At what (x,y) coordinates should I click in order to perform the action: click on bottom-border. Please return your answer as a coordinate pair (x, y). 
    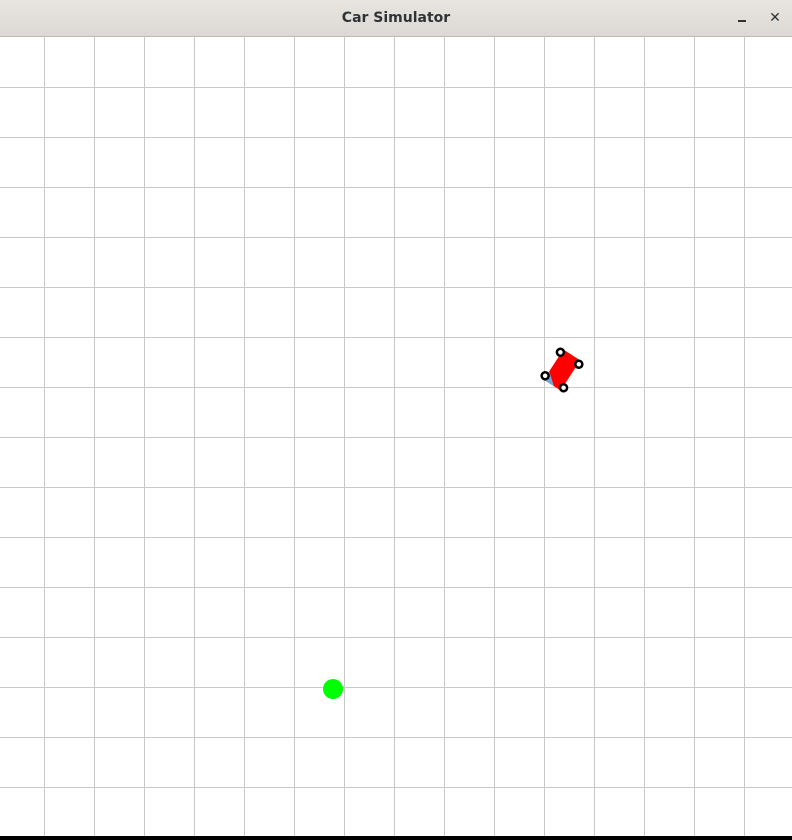
    Looking at the image, I should click on (396, 838).